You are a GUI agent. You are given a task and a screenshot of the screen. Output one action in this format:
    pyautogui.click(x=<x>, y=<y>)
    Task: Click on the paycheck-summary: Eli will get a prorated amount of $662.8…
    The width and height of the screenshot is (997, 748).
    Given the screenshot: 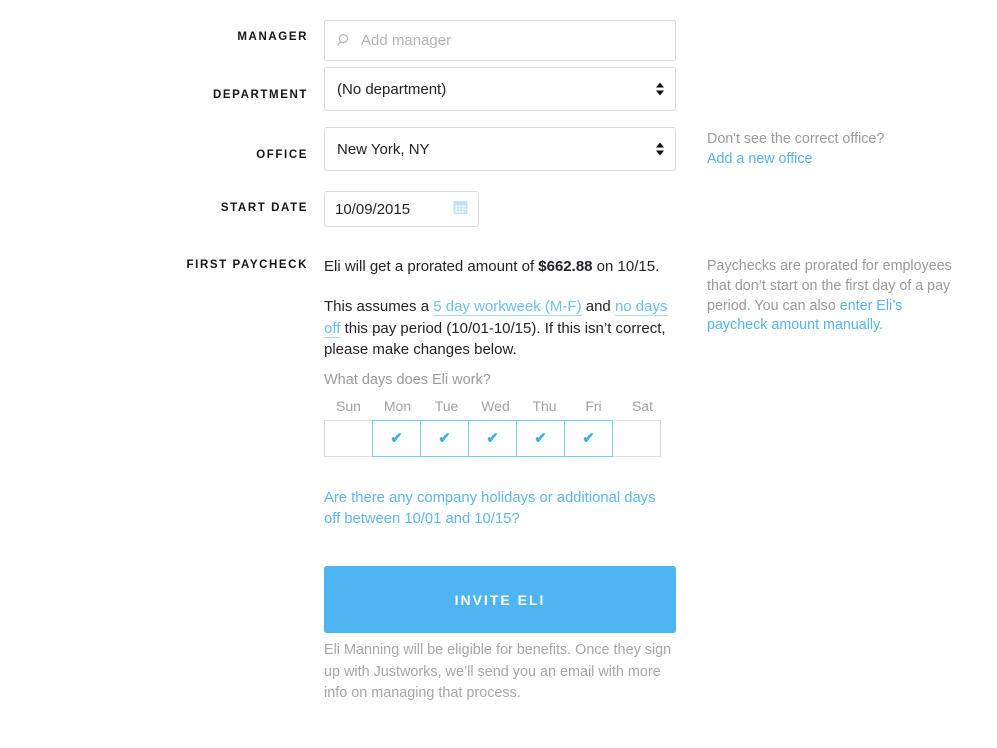 What is the action you would take?
    pyautogui.click(x=504, y=267)
    